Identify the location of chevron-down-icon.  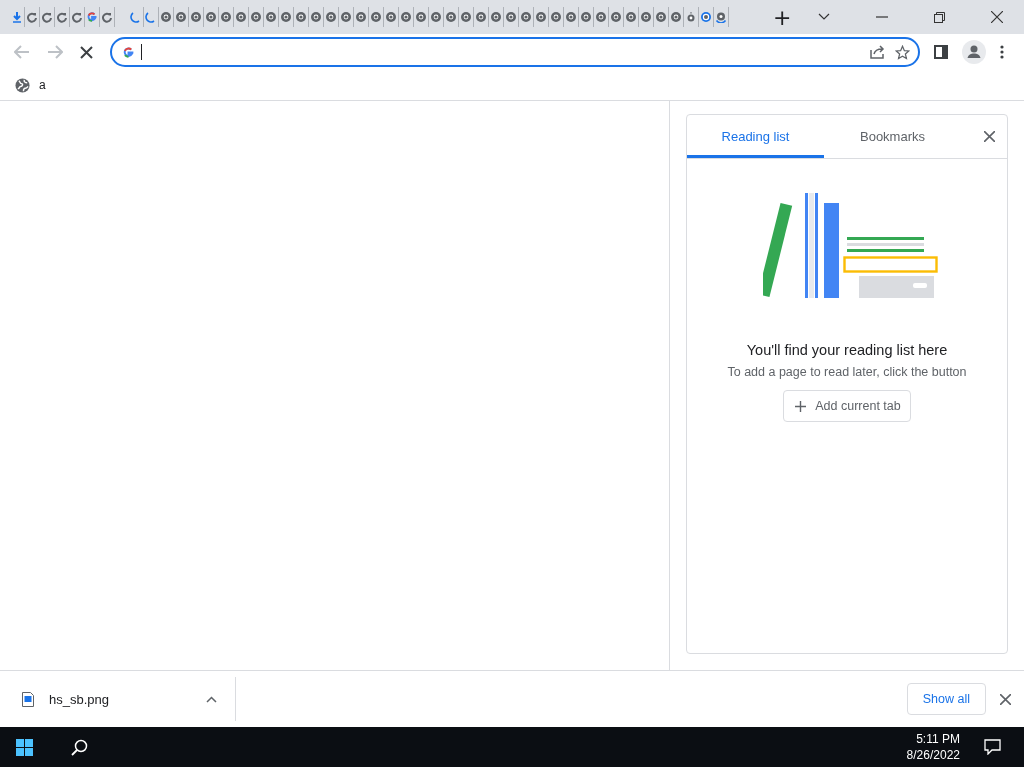
(824, 17).